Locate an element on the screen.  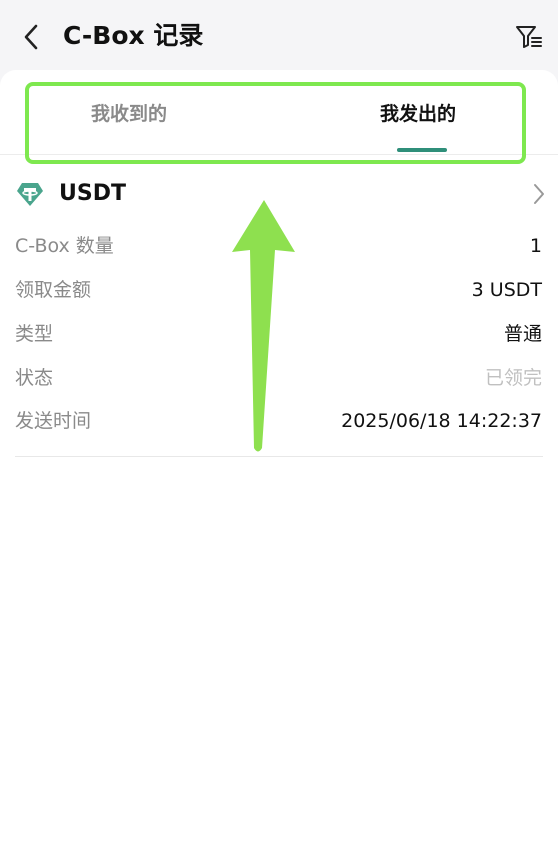
top-bar: C-Box 记录 is located at coordinates (279, 40).